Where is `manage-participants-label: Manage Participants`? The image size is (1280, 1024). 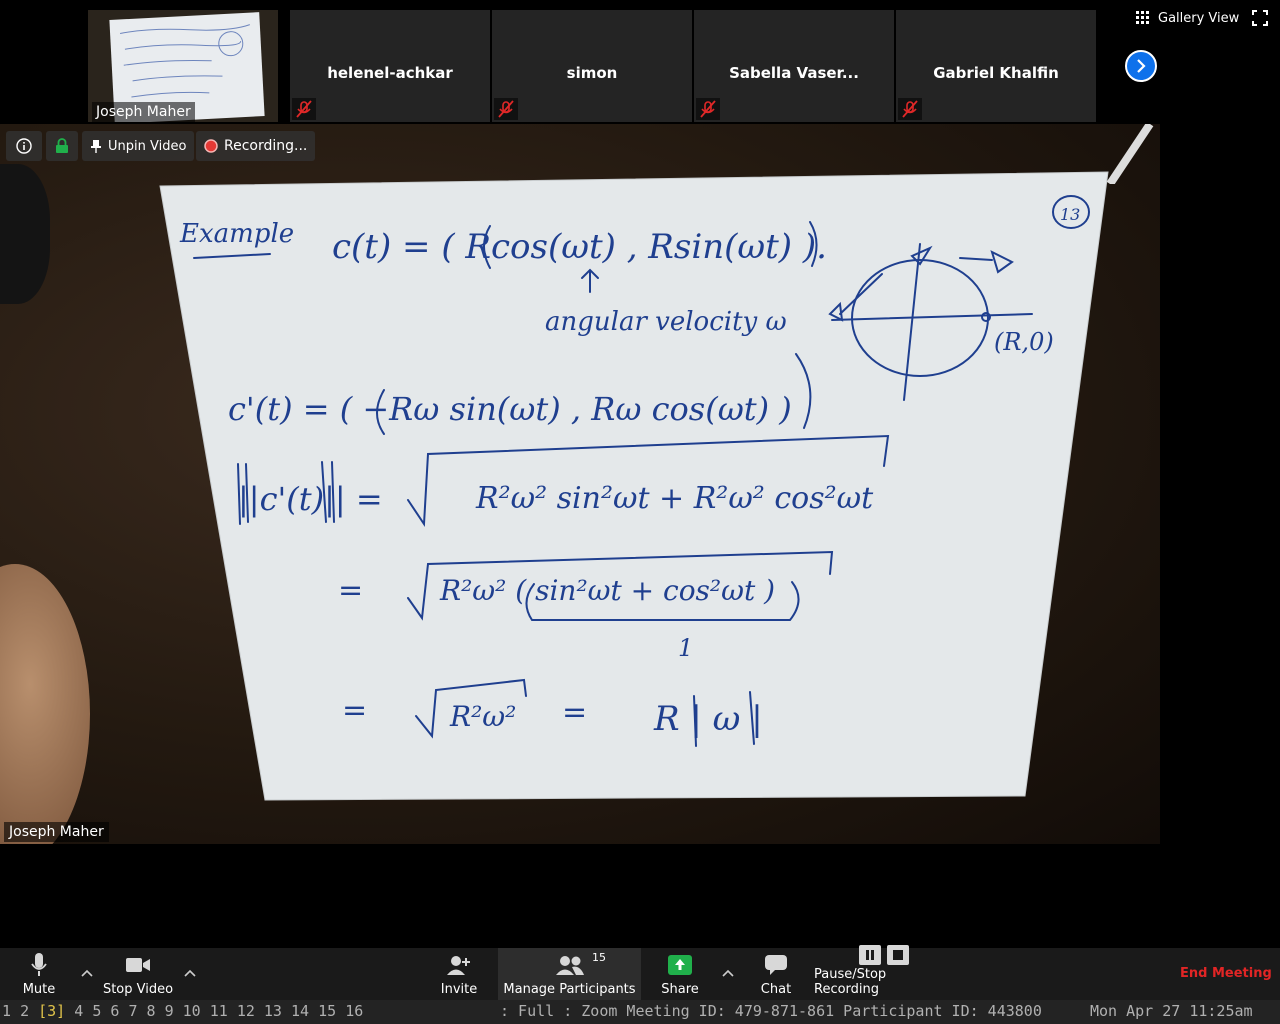
manage-participants-label: Manage Participants is located at coordinates (569, 989).